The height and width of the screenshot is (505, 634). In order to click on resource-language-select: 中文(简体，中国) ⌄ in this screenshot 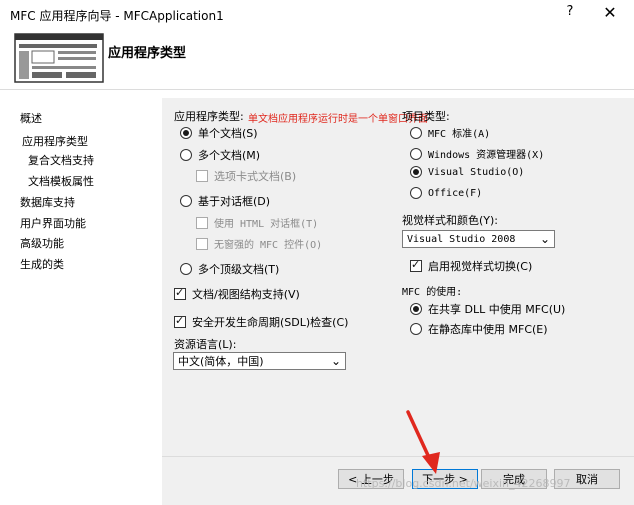, I will do `click(259, 361)`.